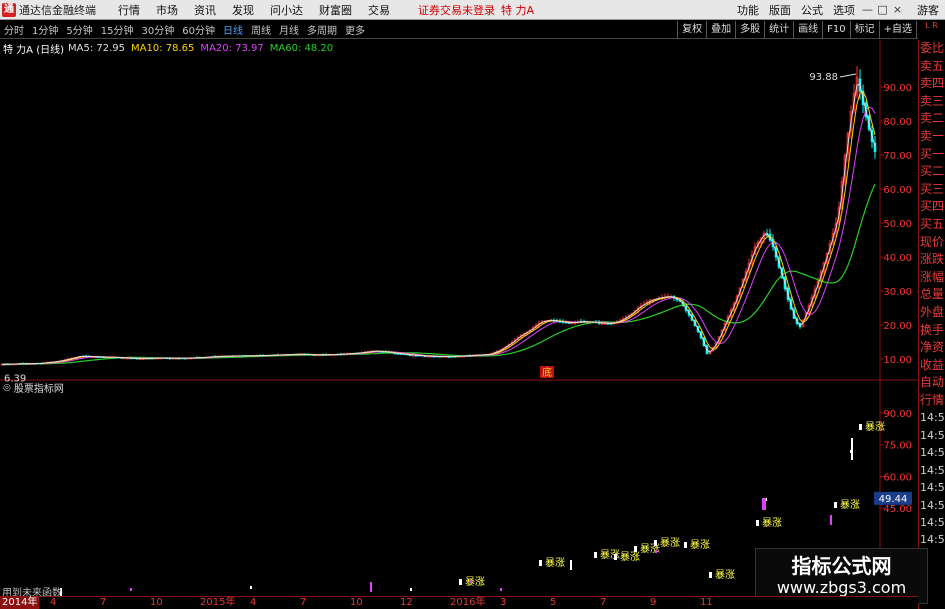 Image resolution: width=945 pixels, height=609 pixels. What do you see at coordinates (243, 10) in the screenshot?
I see `menu-discover: 发现` at bounding box center [243, 10].